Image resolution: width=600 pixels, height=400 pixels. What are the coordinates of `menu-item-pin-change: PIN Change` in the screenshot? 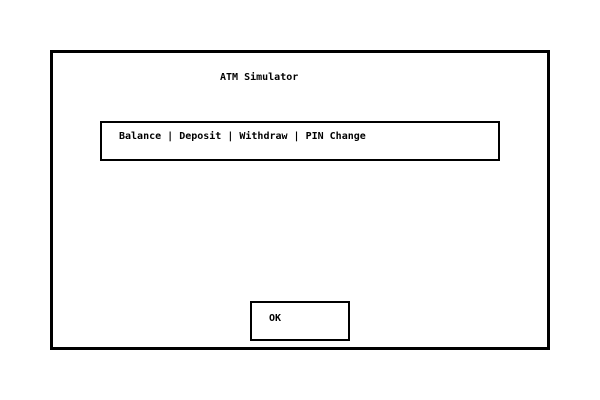 It's located at (336, 137).